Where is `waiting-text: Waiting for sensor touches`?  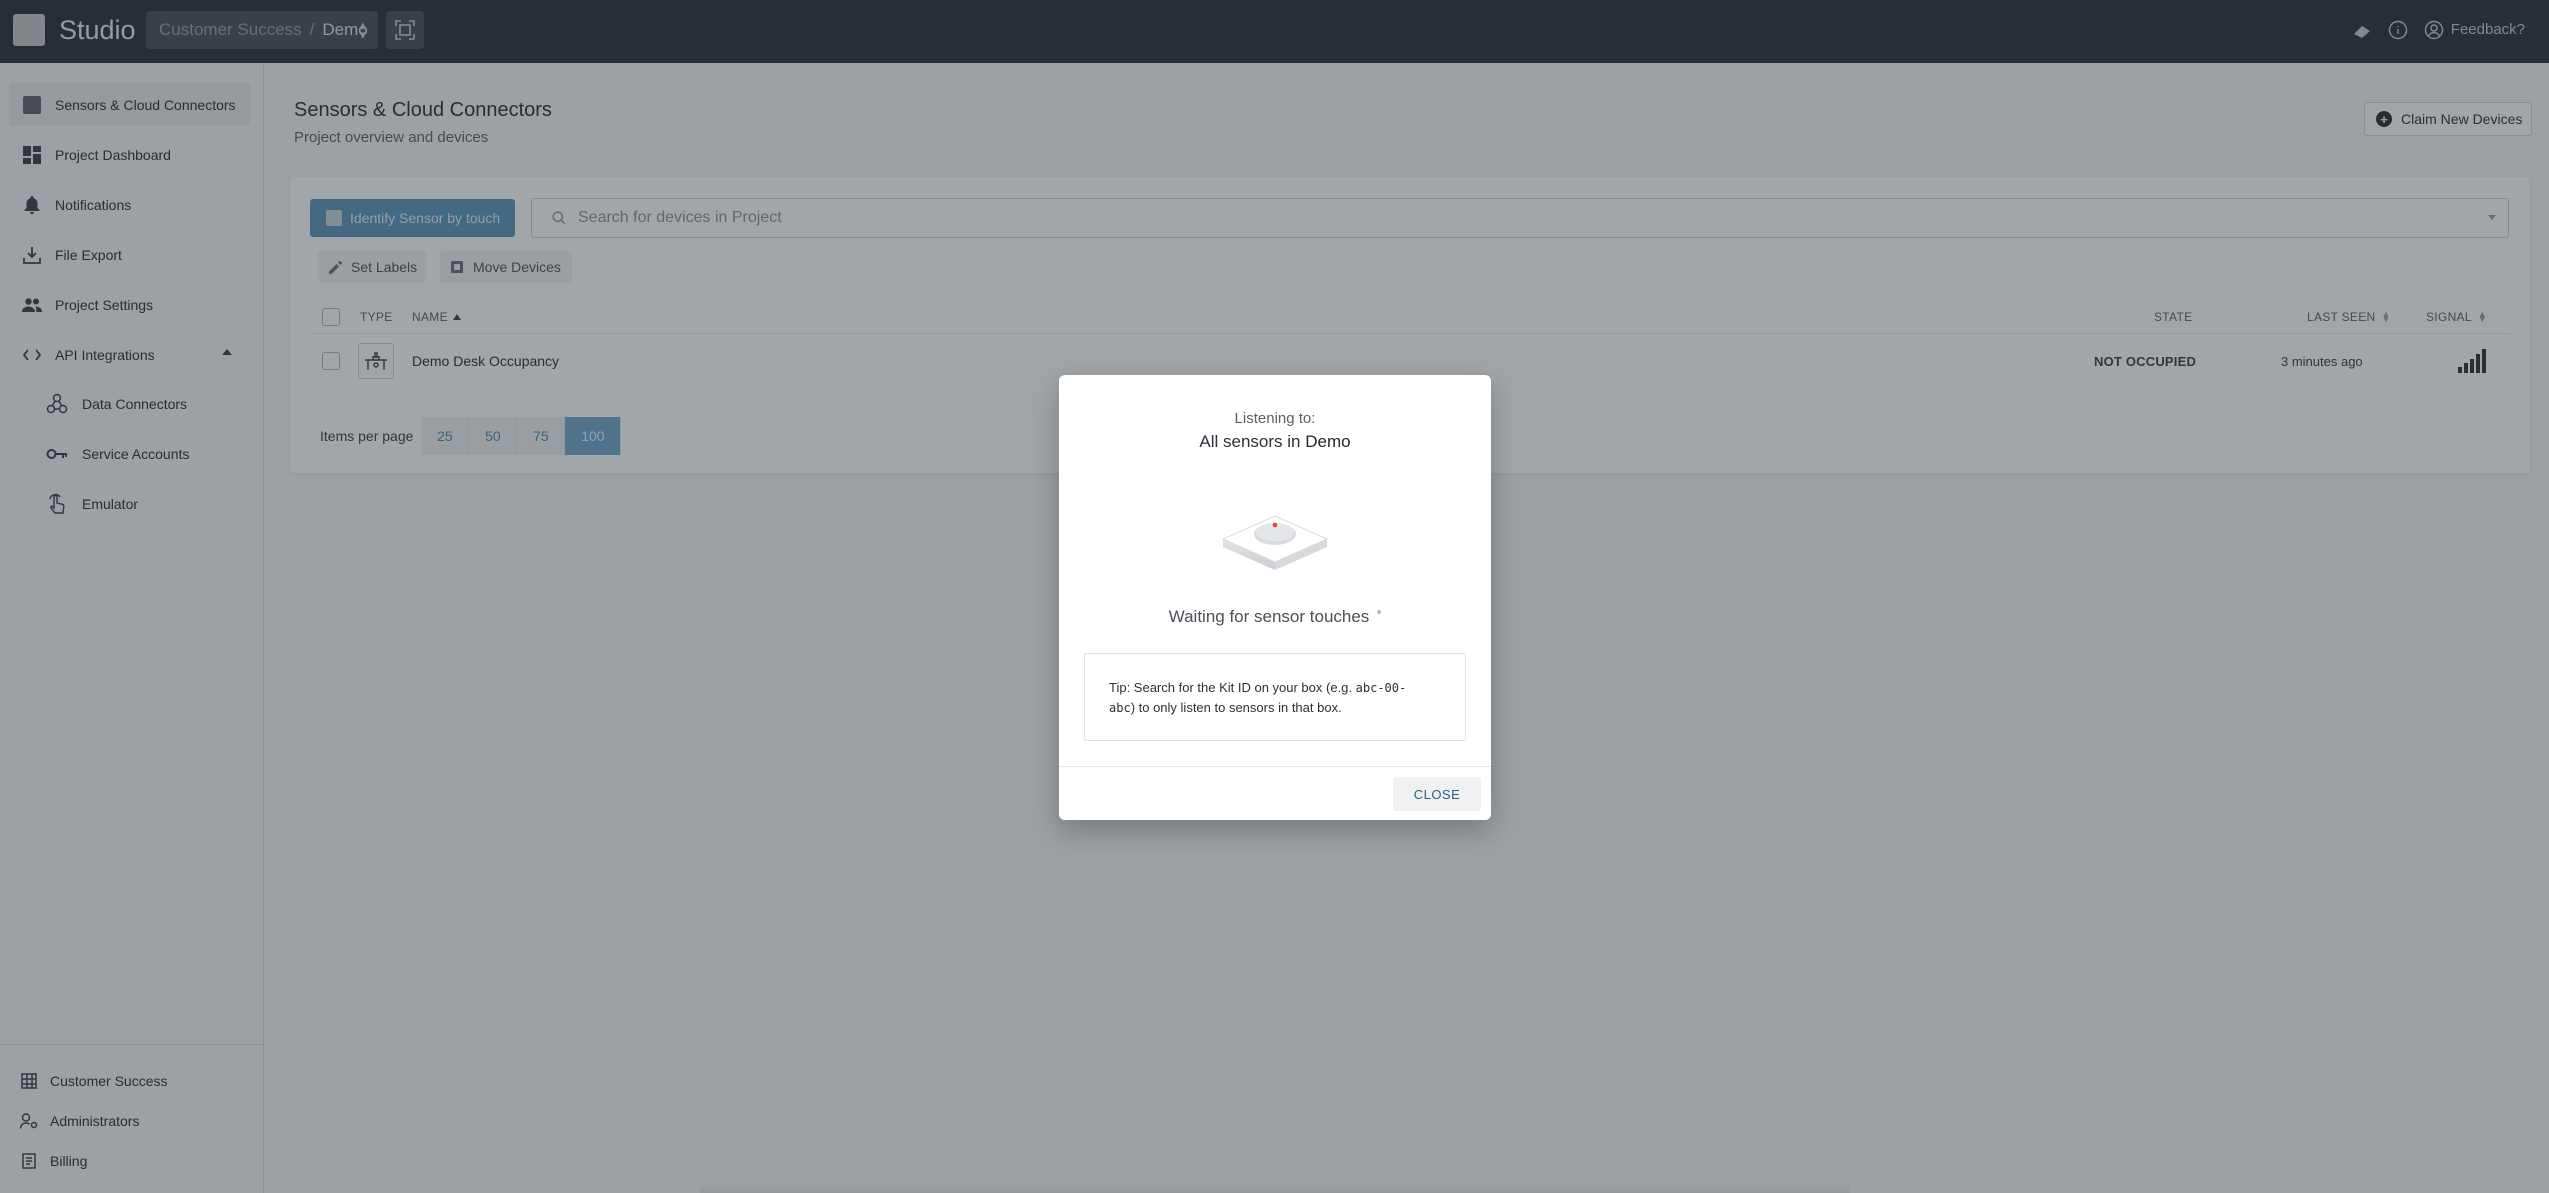 waiting-text: Waiting for sensor touches is located at coordinates (1269, 616).